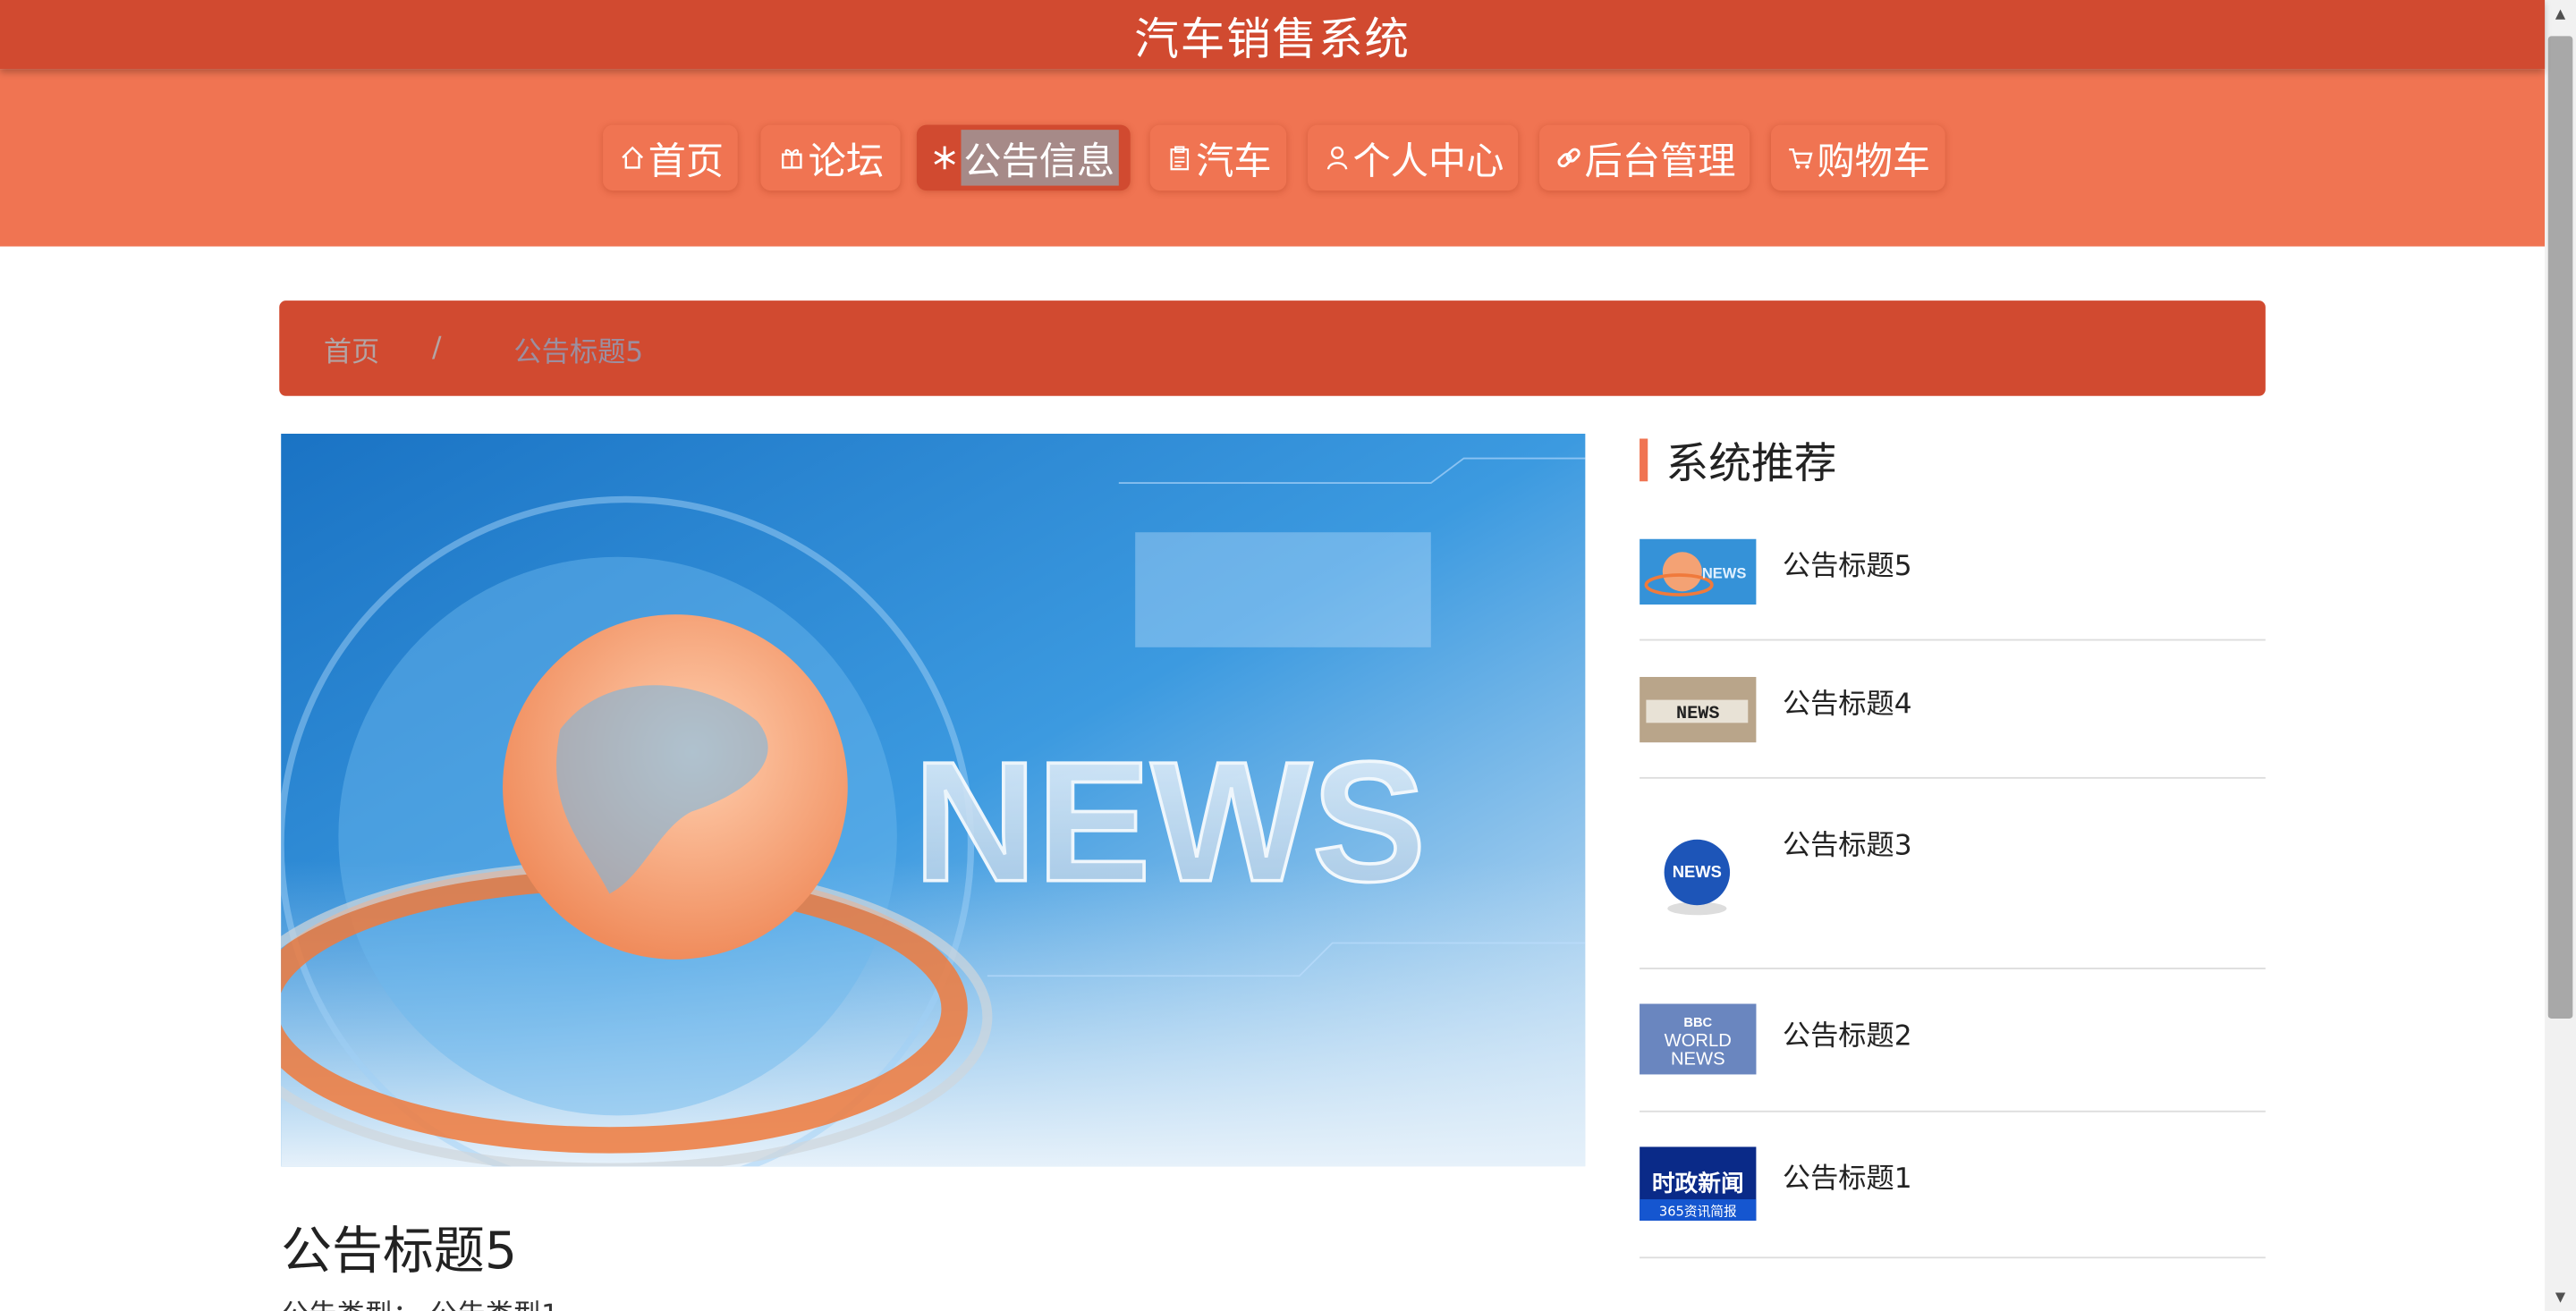  Describe the element at coordinates (1697, 1023) in the screenshot. I see `thumbnail-line1: BBC` at that location.